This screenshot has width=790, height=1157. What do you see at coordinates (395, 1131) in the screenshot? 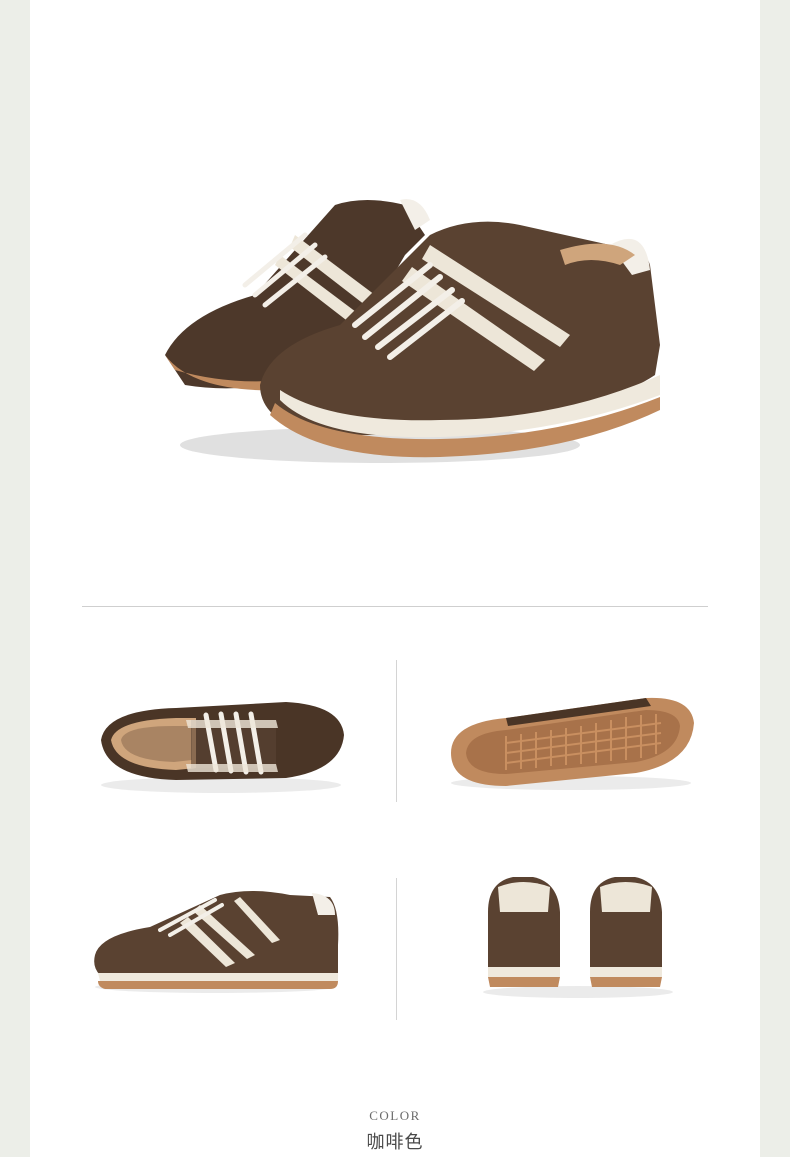
I see `color-info: COLOR 咖啡色` at bounding box center [395, 1131].